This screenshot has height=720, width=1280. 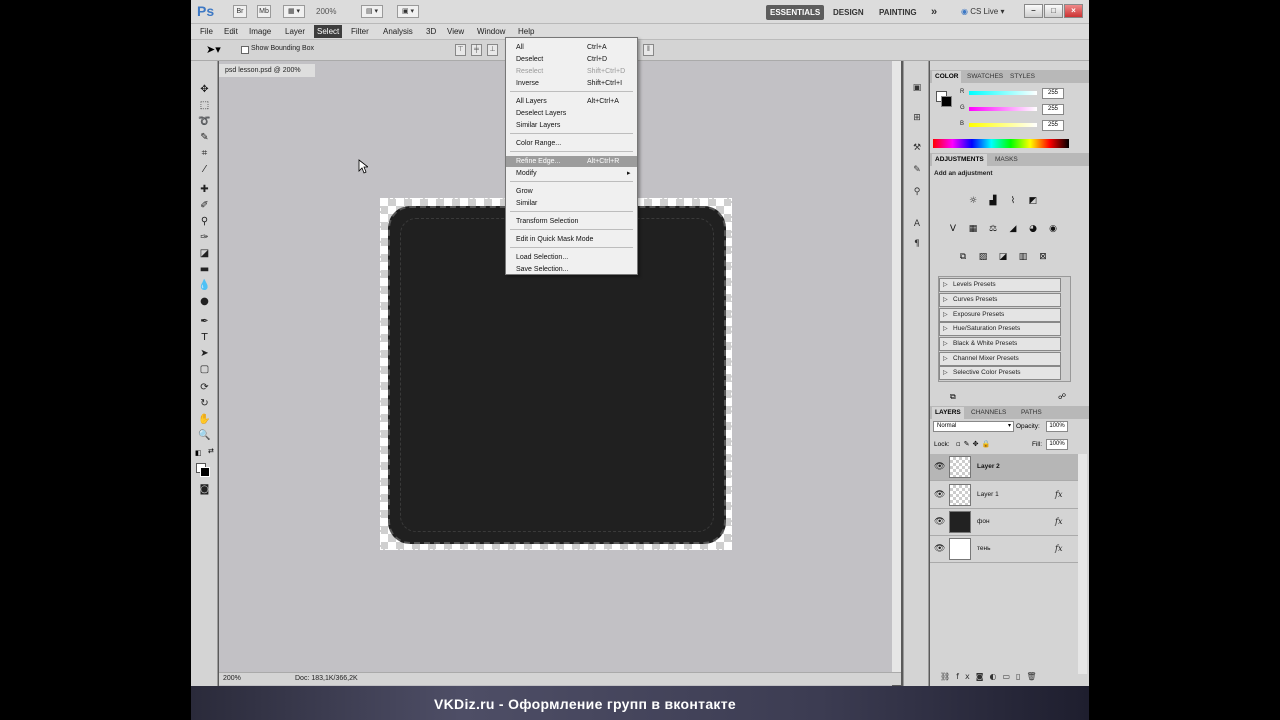 What do you see at coordinates (492, 50) in the screenshot?
I see `align-bottom-icon: ⊥` at bounding box center [492, 50].